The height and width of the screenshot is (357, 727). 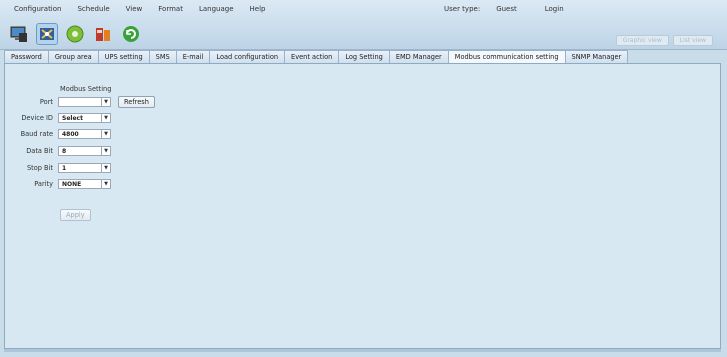 I want to click on menu-schedule: Schedule, so click(x=93, y=10).